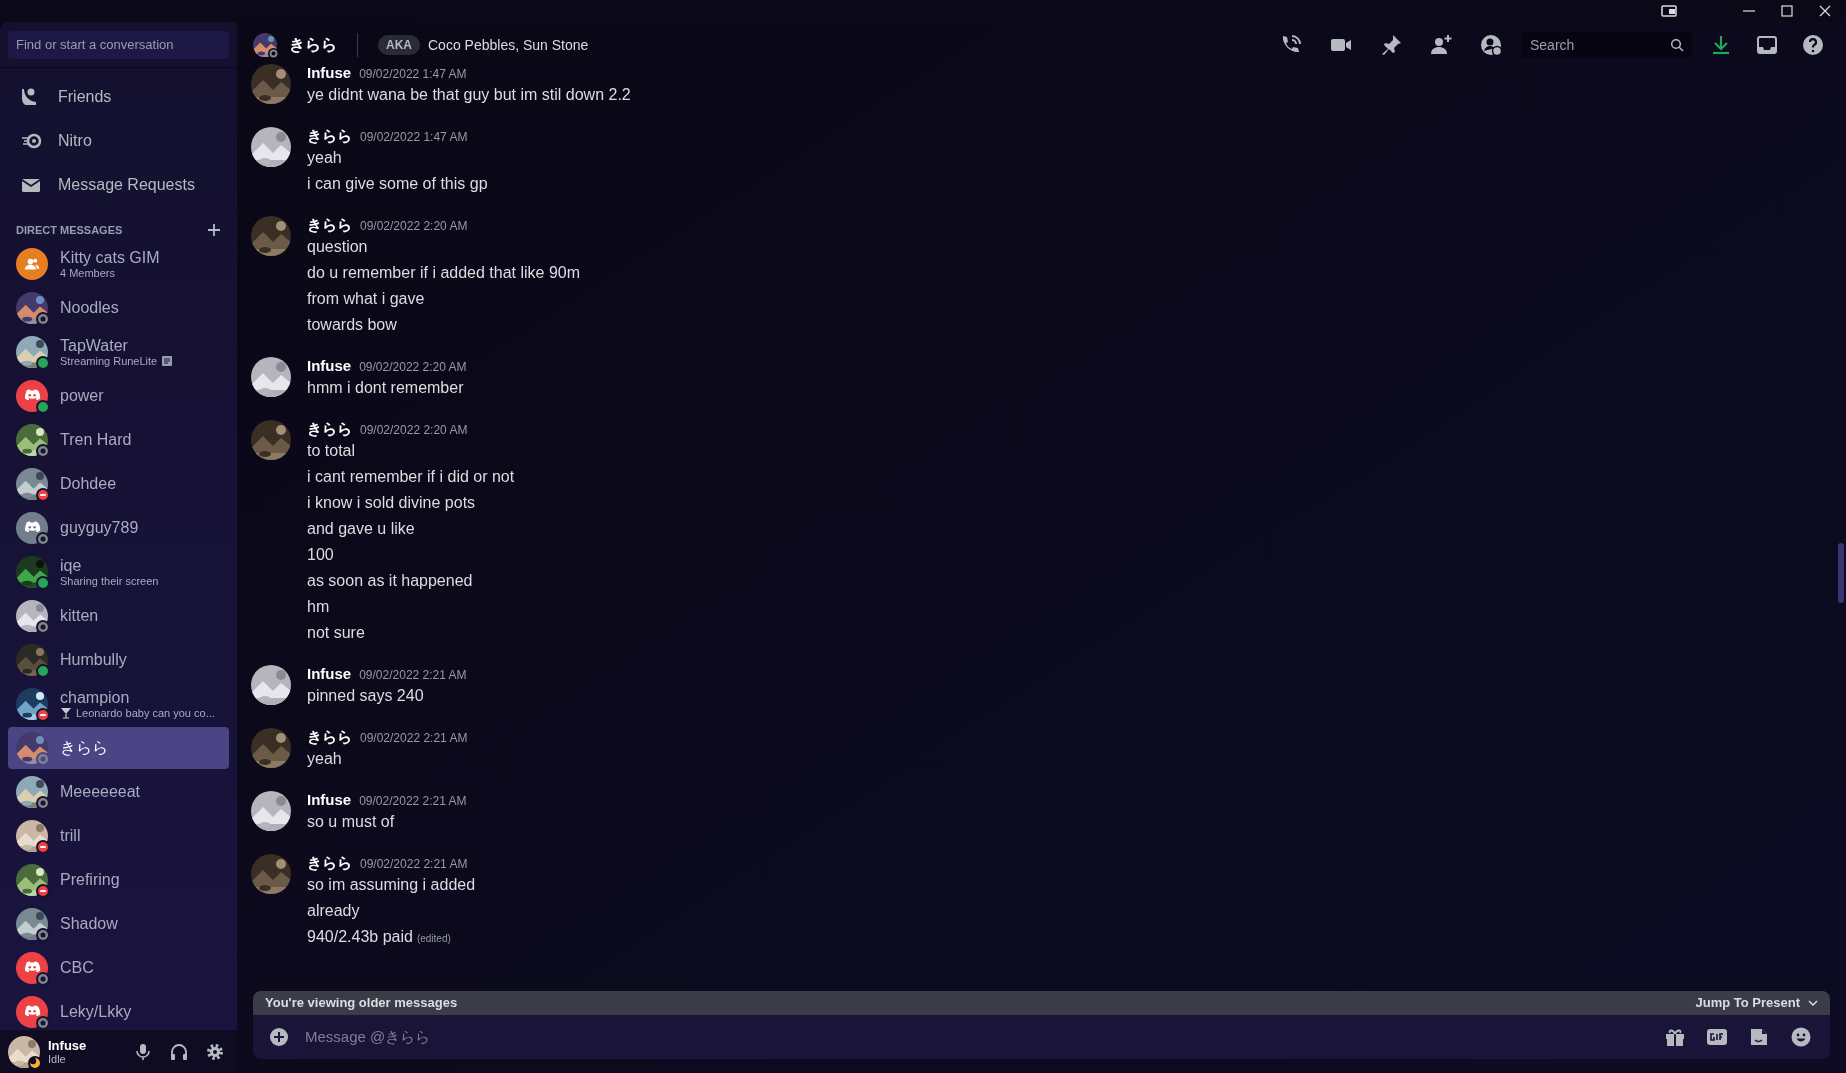 The image size is (1846, 1073). Describe the element at coordinates (1813, 45) in the screenshot. I see `help-icon` at that location.